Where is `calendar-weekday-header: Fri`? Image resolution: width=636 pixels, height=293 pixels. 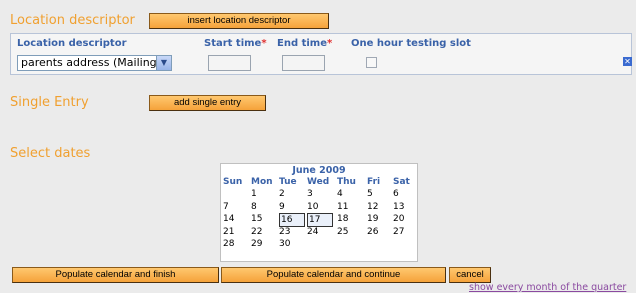
calendar-weekday-header: Fri is located at coordinates (374, 182).